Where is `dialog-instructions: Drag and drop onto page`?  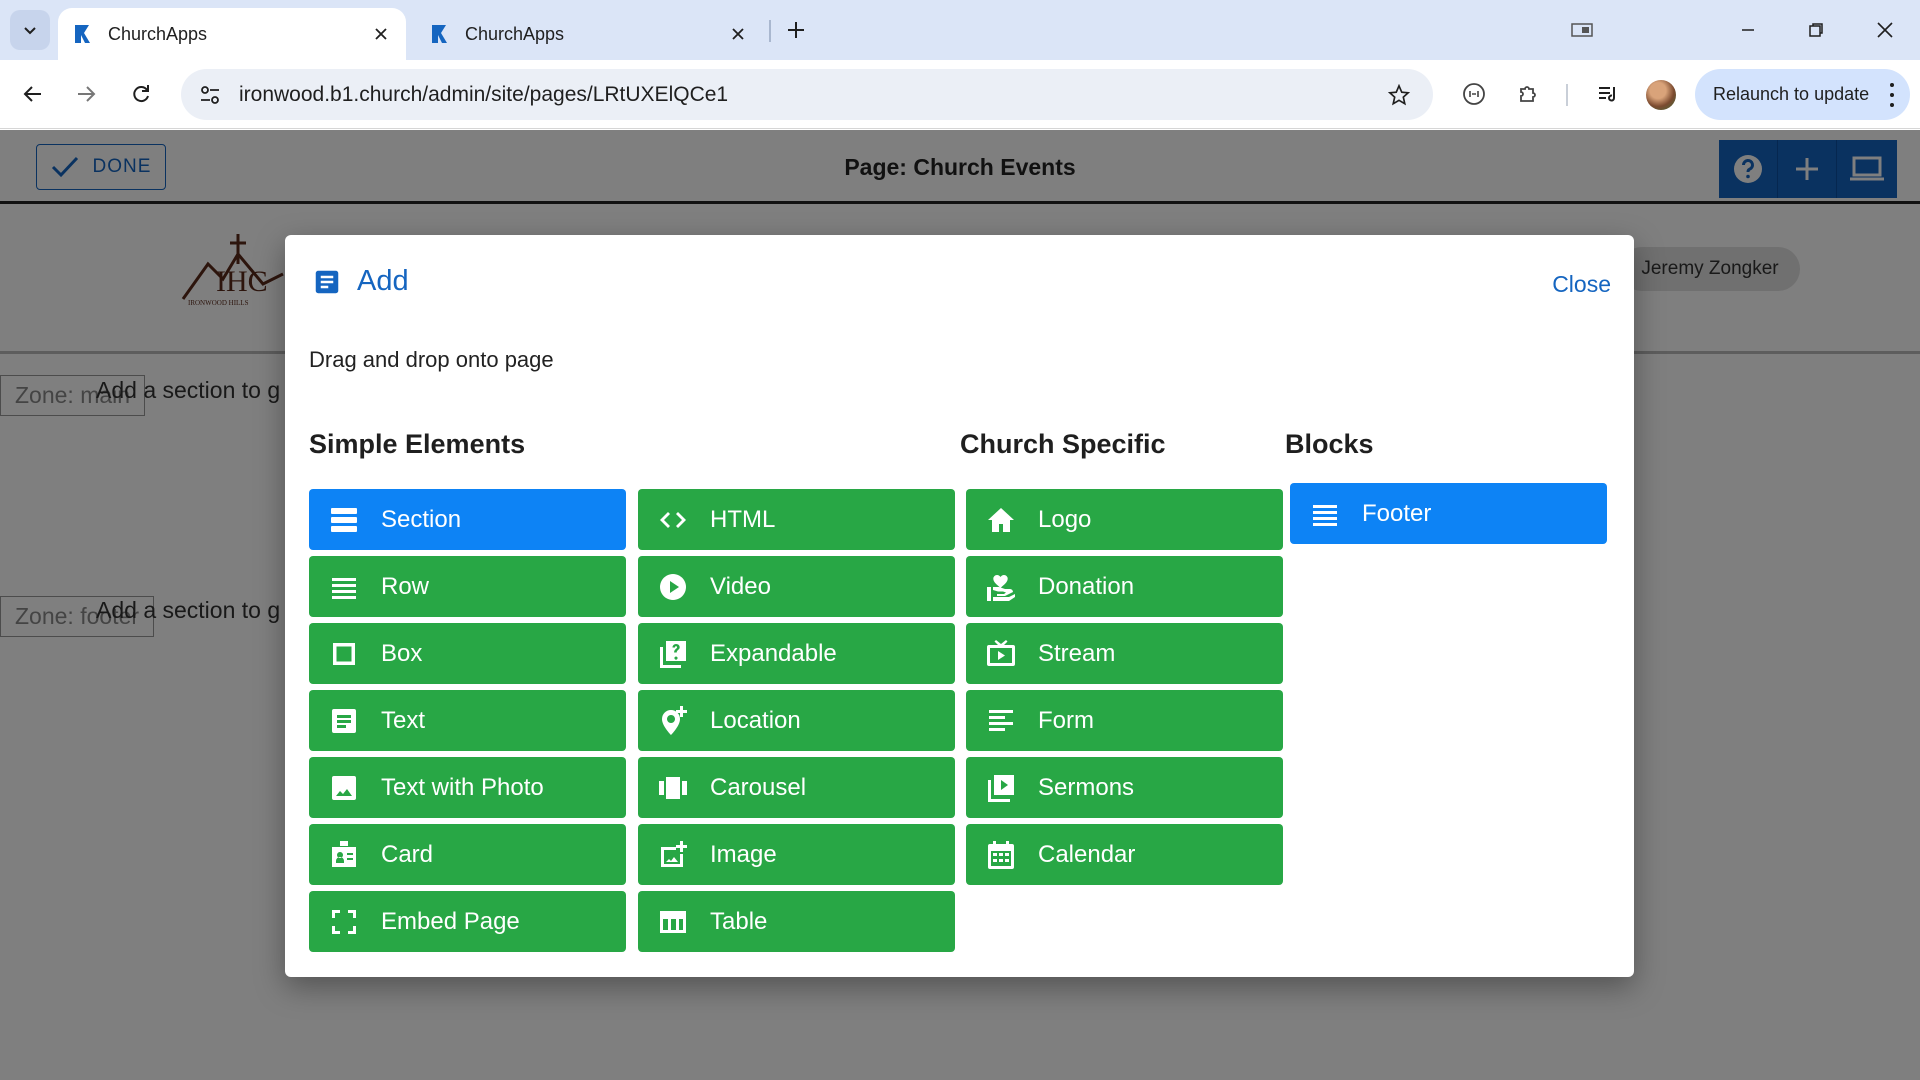 dialog-instructions: Drag and drop onto page is located at coordinates (431, 359).